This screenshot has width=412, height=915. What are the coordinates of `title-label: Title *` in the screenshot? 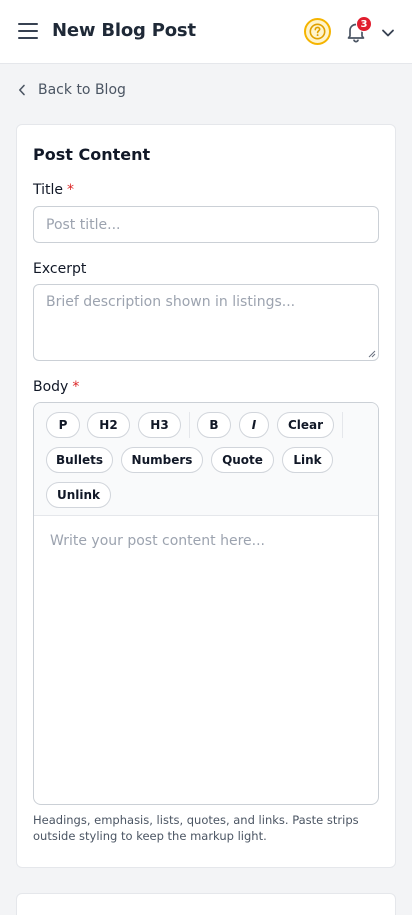 It's located at (53, 190).